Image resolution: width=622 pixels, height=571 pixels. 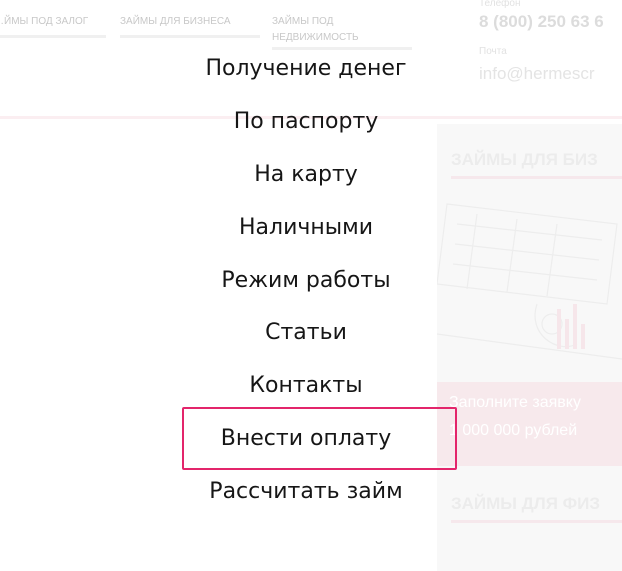 I want to click on menu-item-working-hours: Режим работы, so click(x=306, y=280).